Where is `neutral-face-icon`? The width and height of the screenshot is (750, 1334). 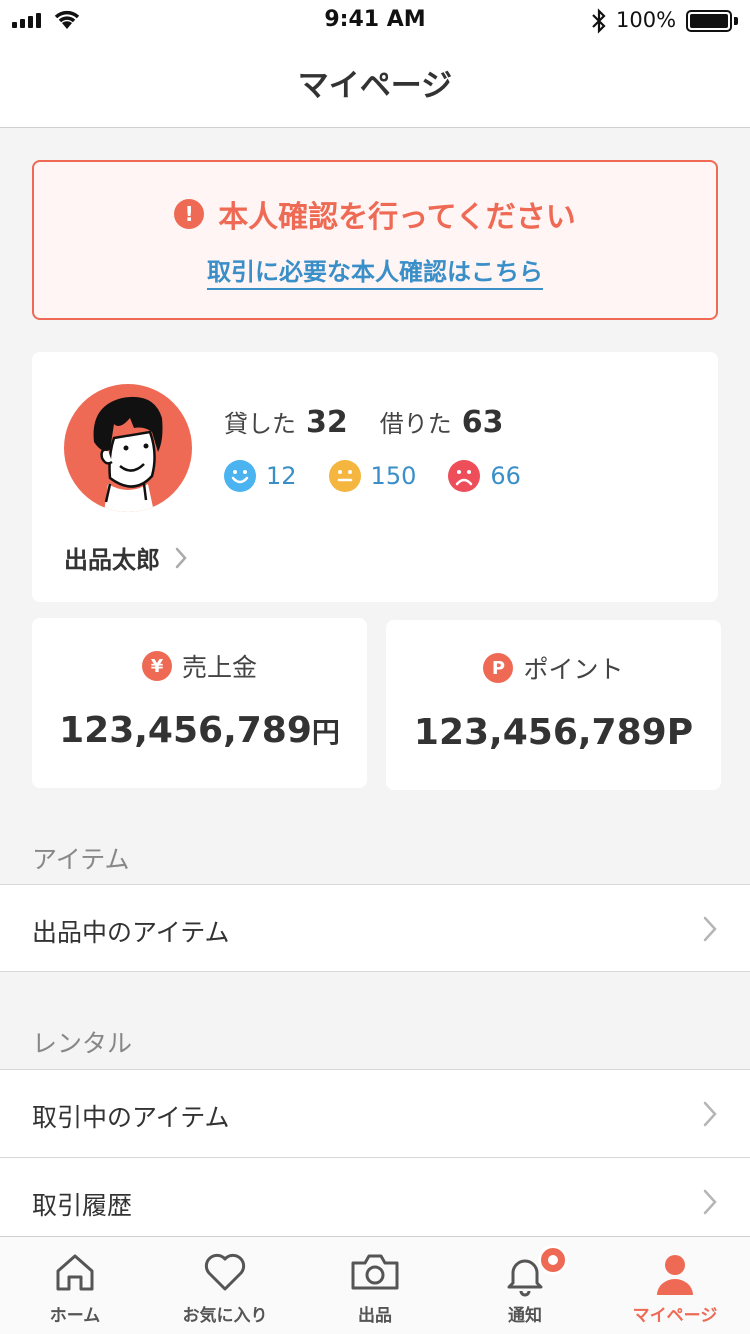
neutral-face-icon is located at coordinates (344, 476).